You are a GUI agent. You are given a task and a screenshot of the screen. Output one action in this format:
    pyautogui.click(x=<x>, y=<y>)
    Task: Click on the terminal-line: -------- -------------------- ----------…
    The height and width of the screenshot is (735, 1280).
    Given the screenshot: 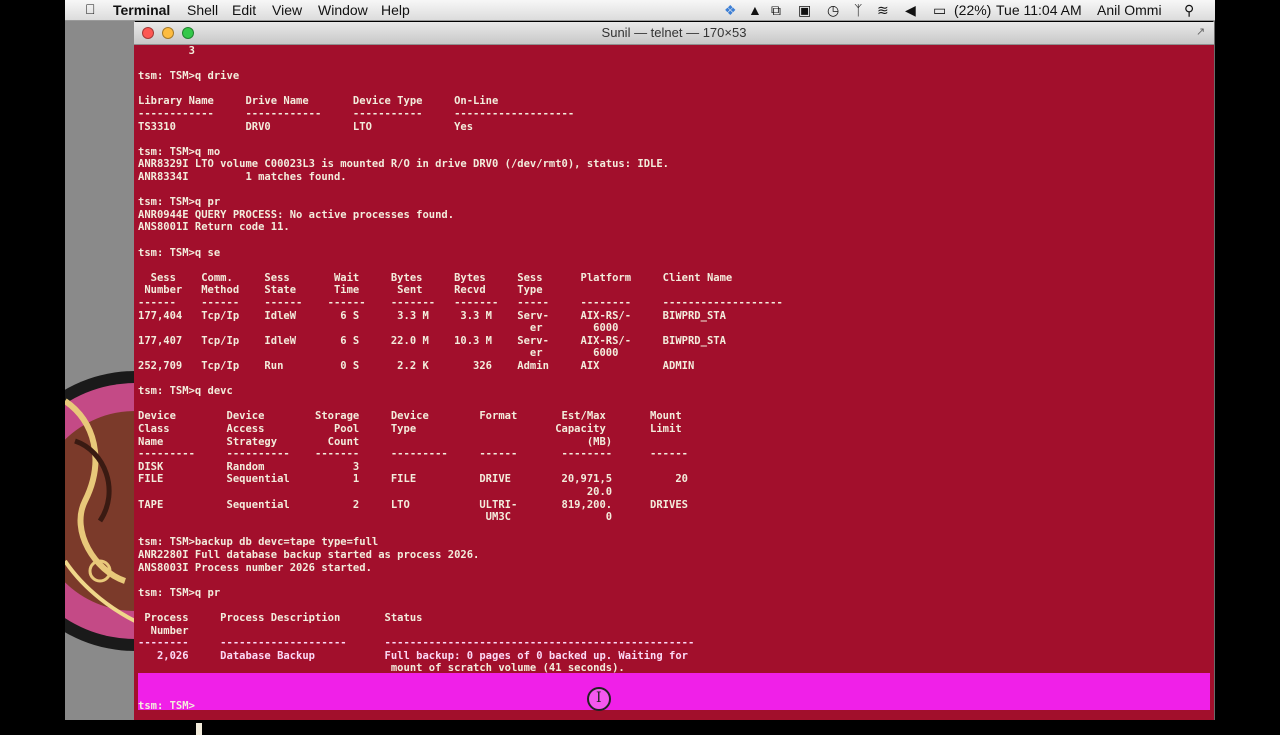 What is the action you would take?
    pyautogui.click(x=416, y=643)
    